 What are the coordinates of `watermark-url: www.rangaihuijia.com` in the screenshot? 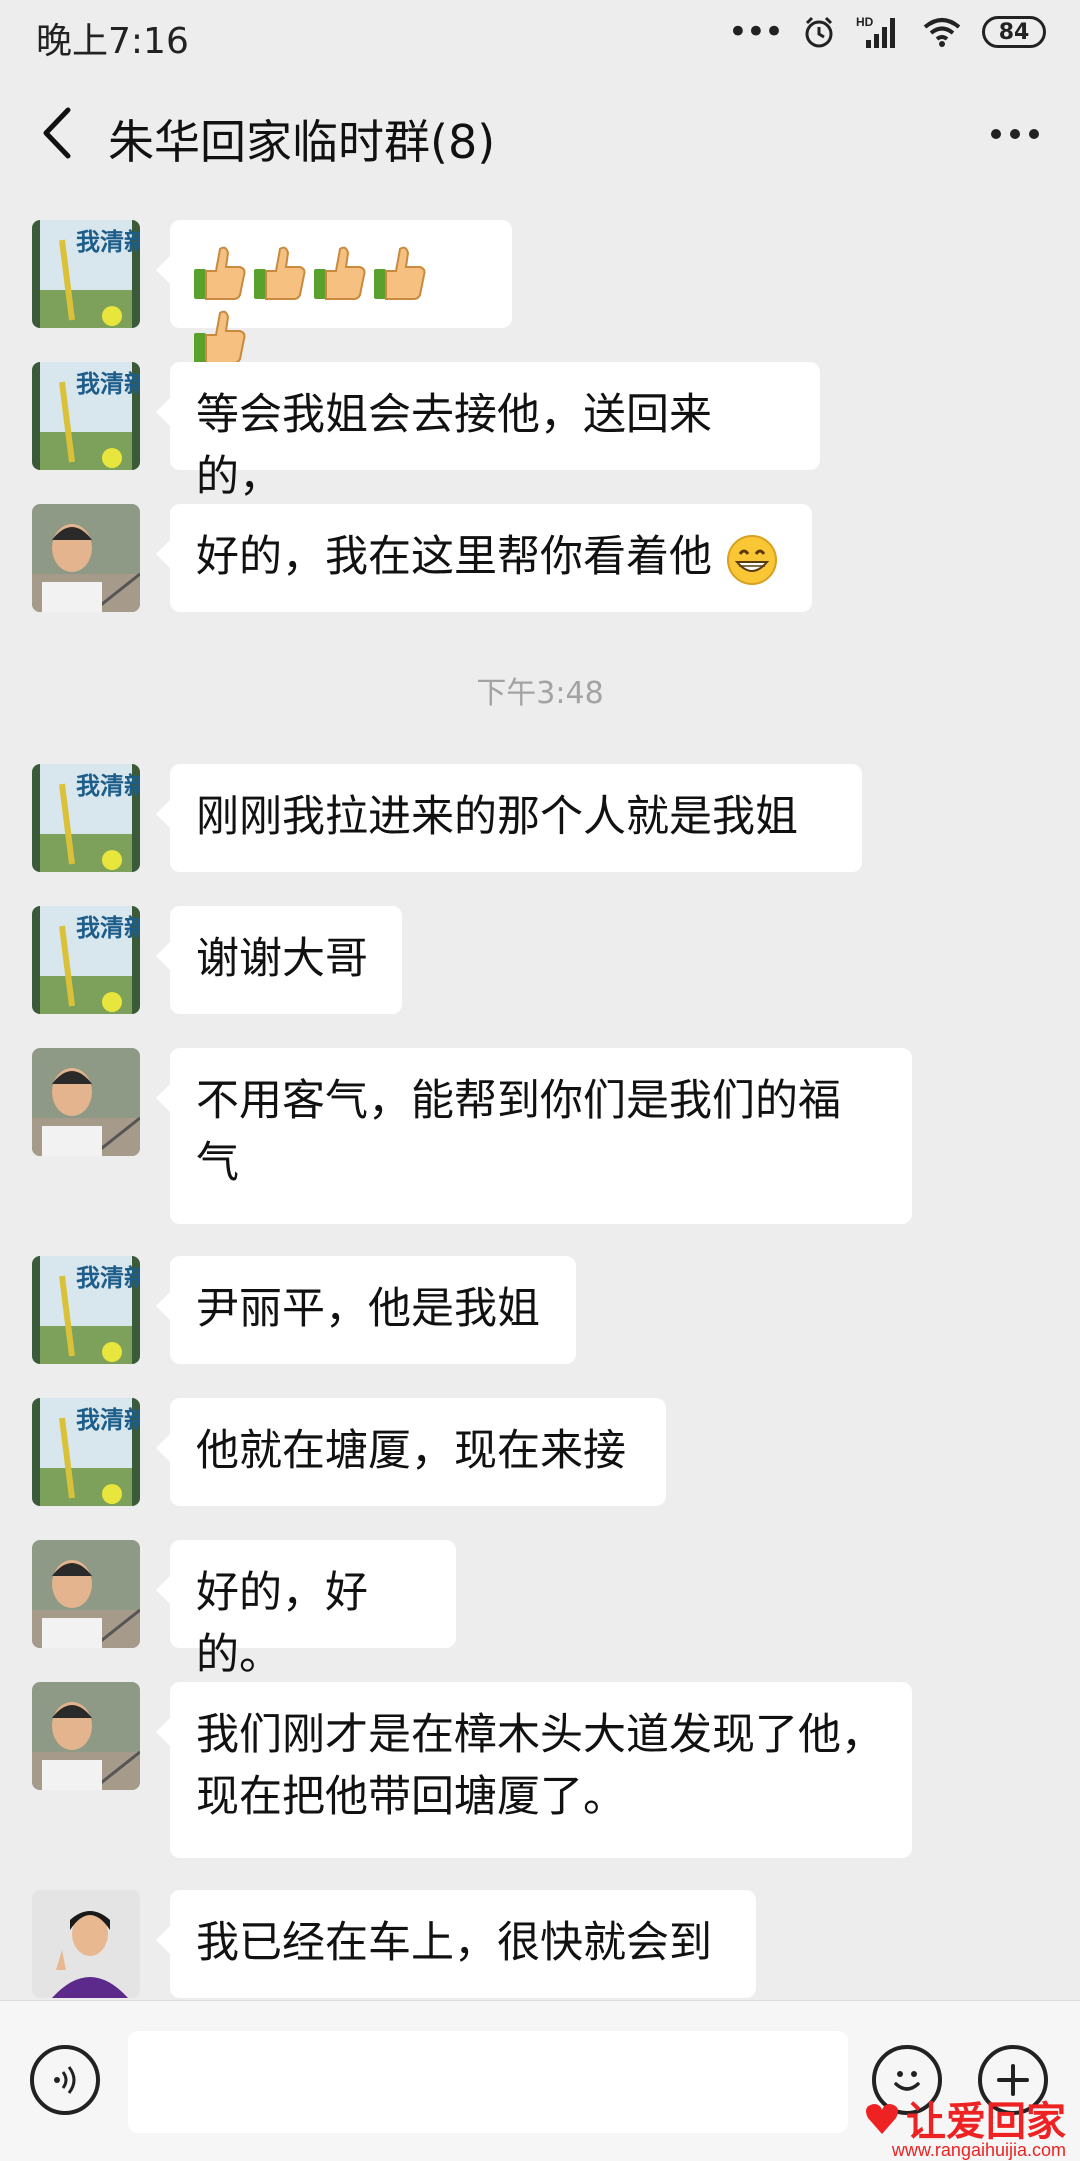 It's located at (978, 2150).